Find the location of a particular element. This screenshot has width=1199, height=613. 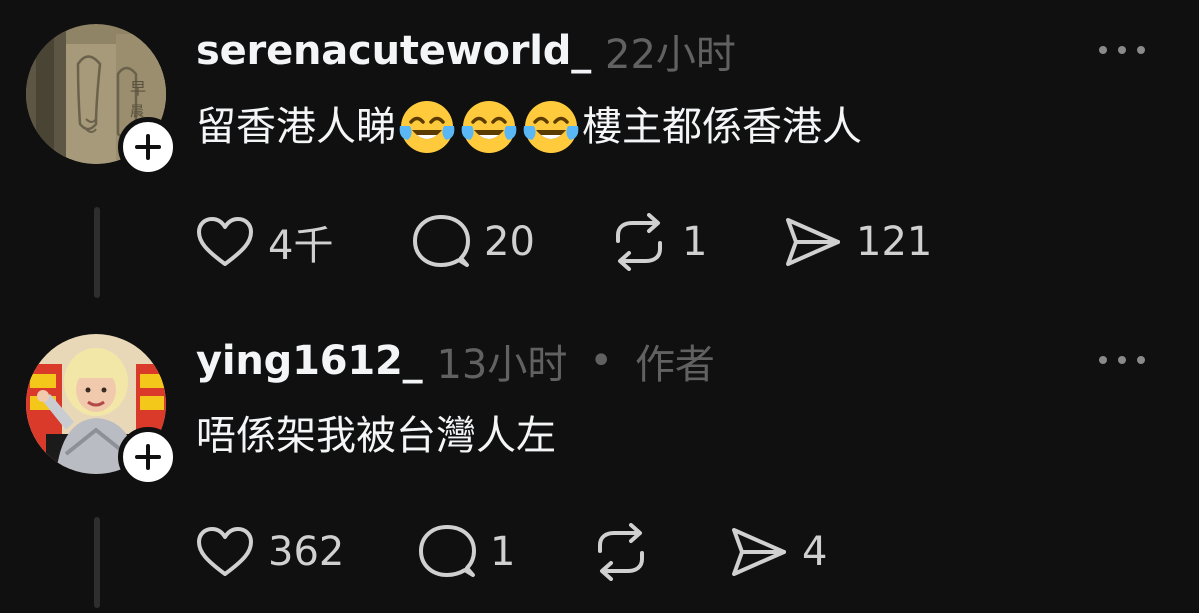

action-bar: 4千 20 1 121 is located at coordinates (646, 242).